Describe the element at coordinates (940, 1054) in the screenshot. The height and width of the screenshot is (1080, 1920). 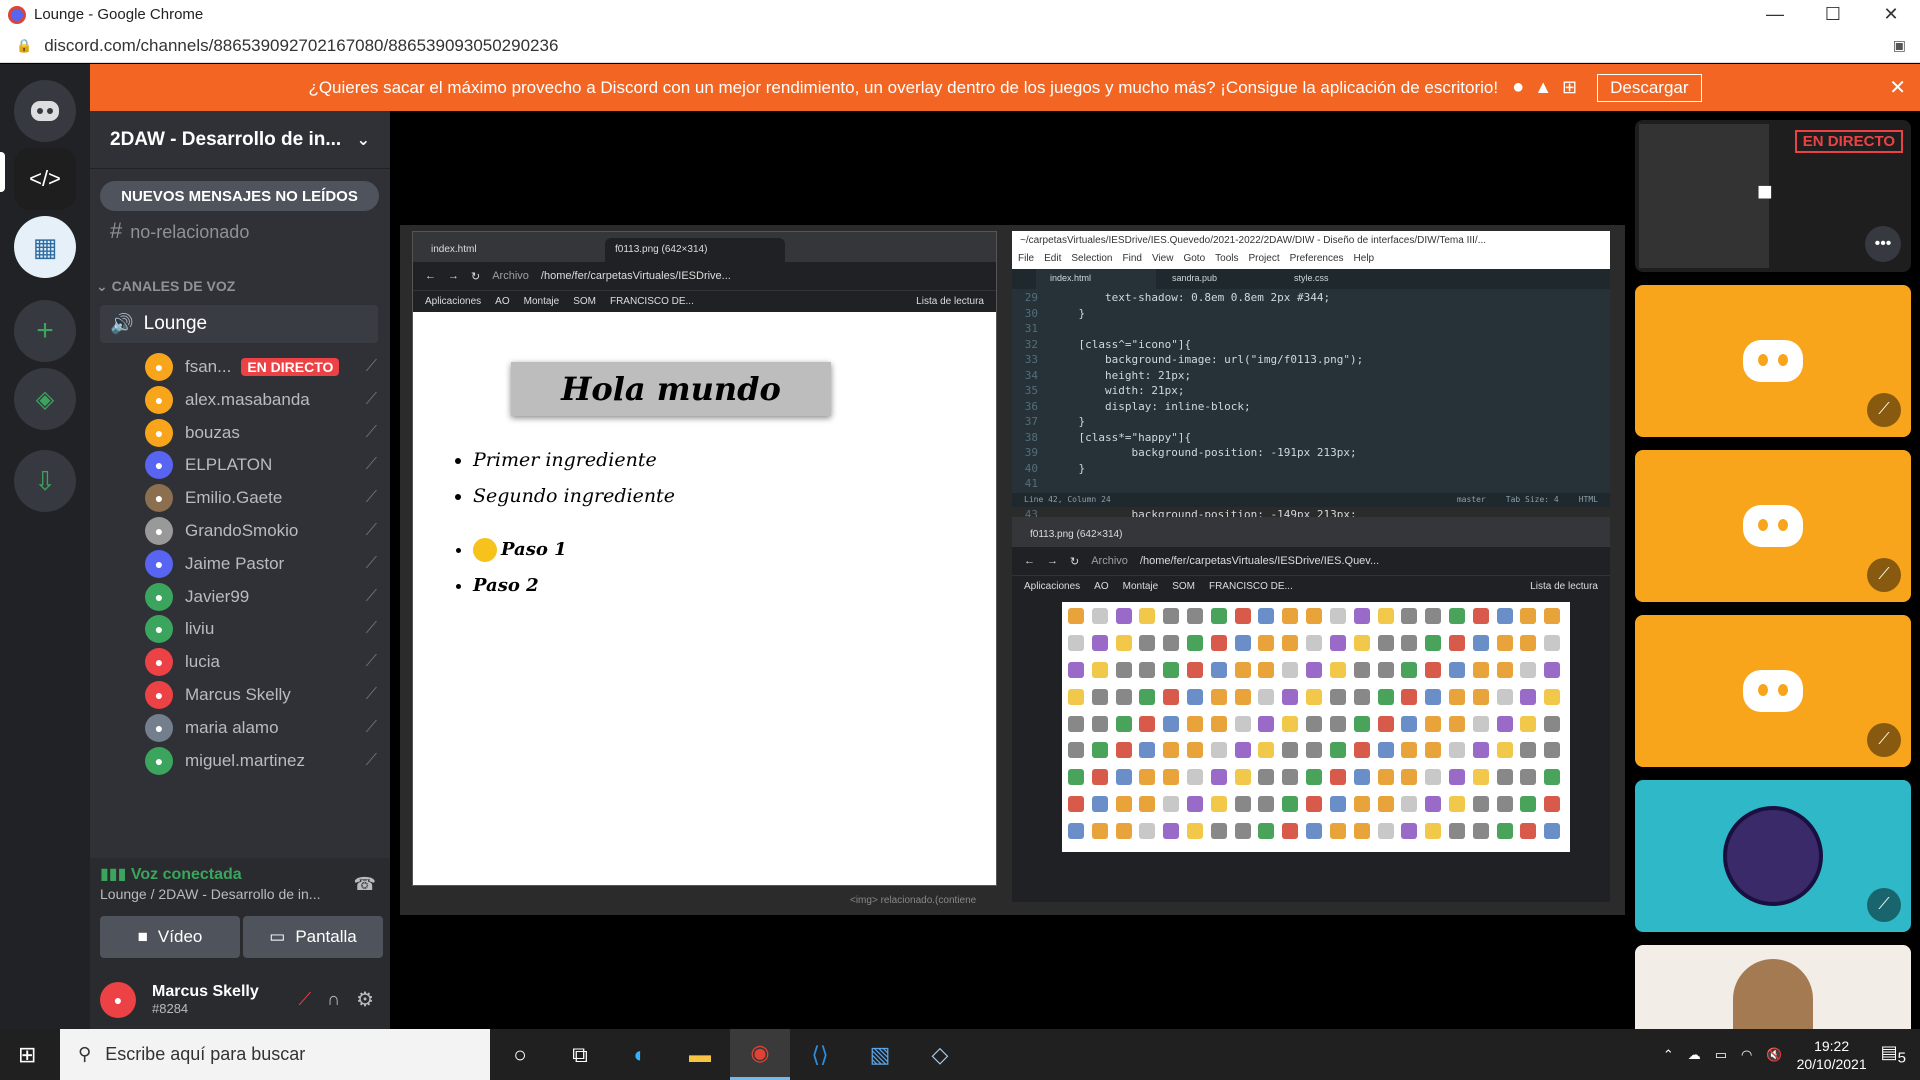
I see `virtualbox-icon: ◇` at that location.